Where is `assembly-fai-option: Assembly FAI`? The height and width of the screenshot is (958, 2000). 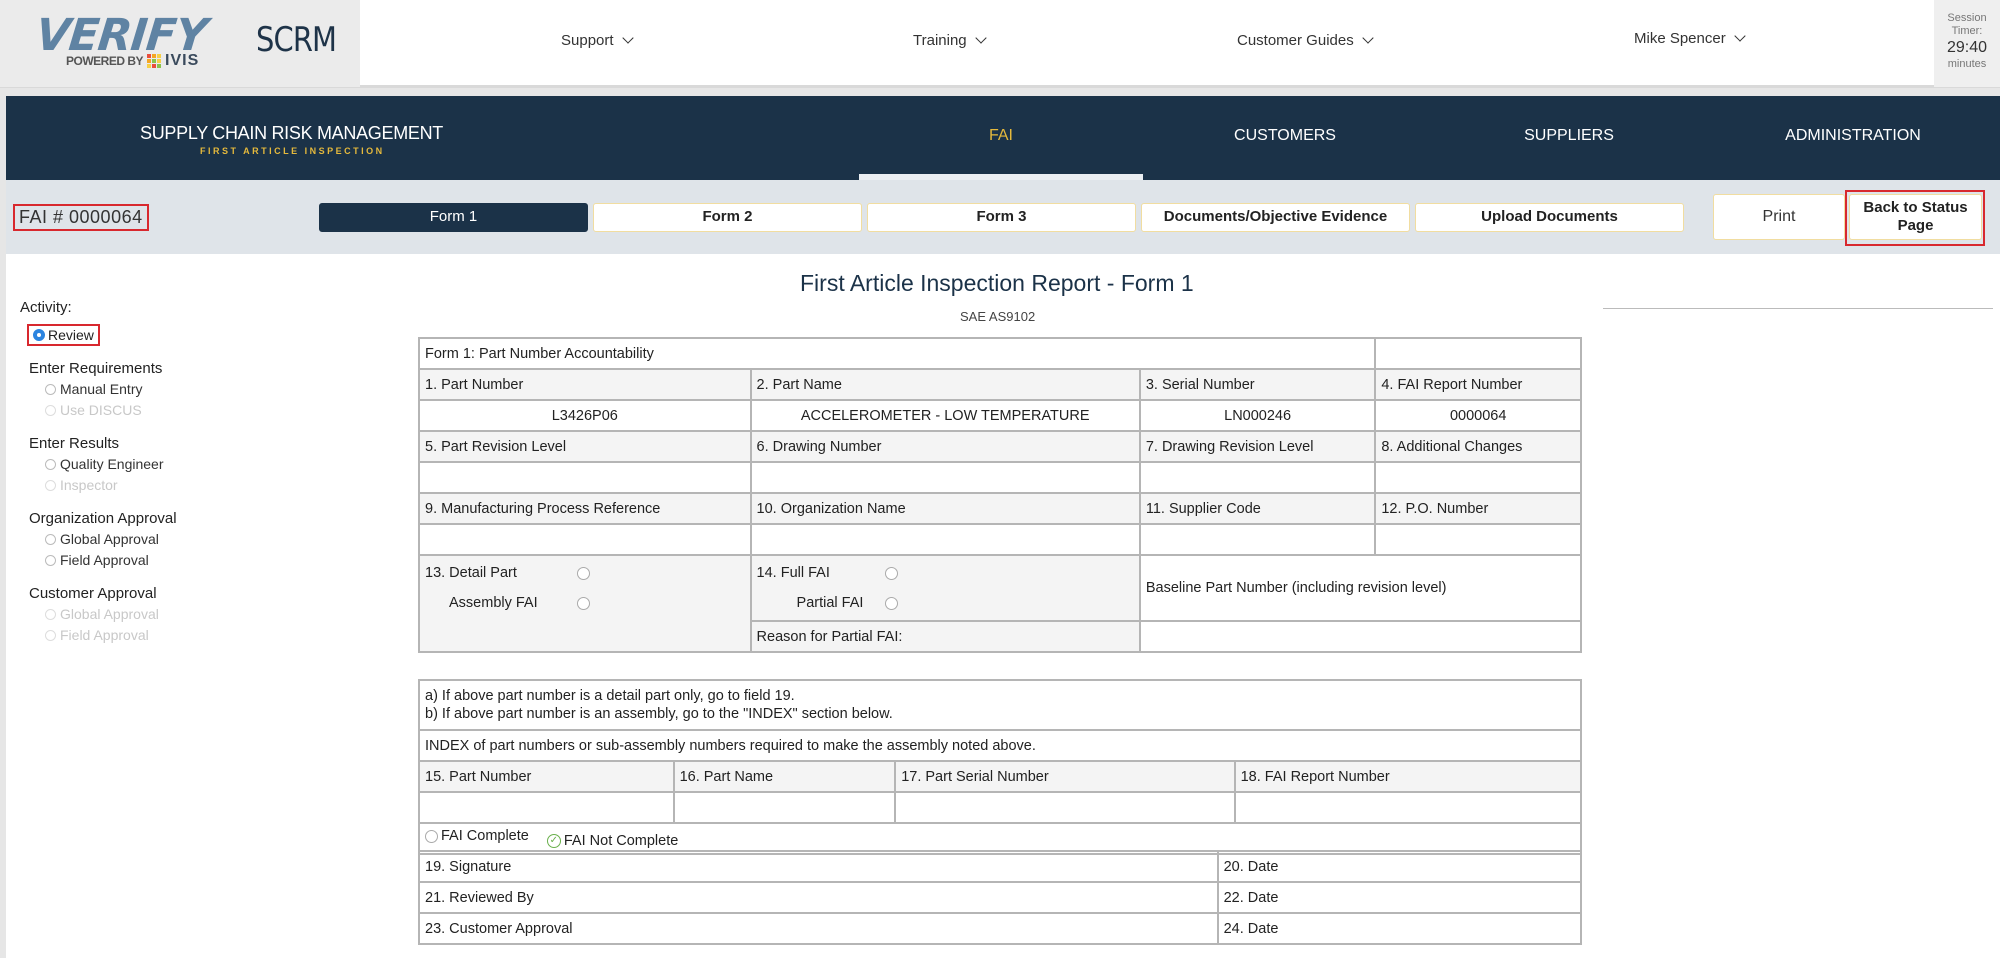
assembly-fai-option: Assembly FAI is located at coordinates (585, 603).